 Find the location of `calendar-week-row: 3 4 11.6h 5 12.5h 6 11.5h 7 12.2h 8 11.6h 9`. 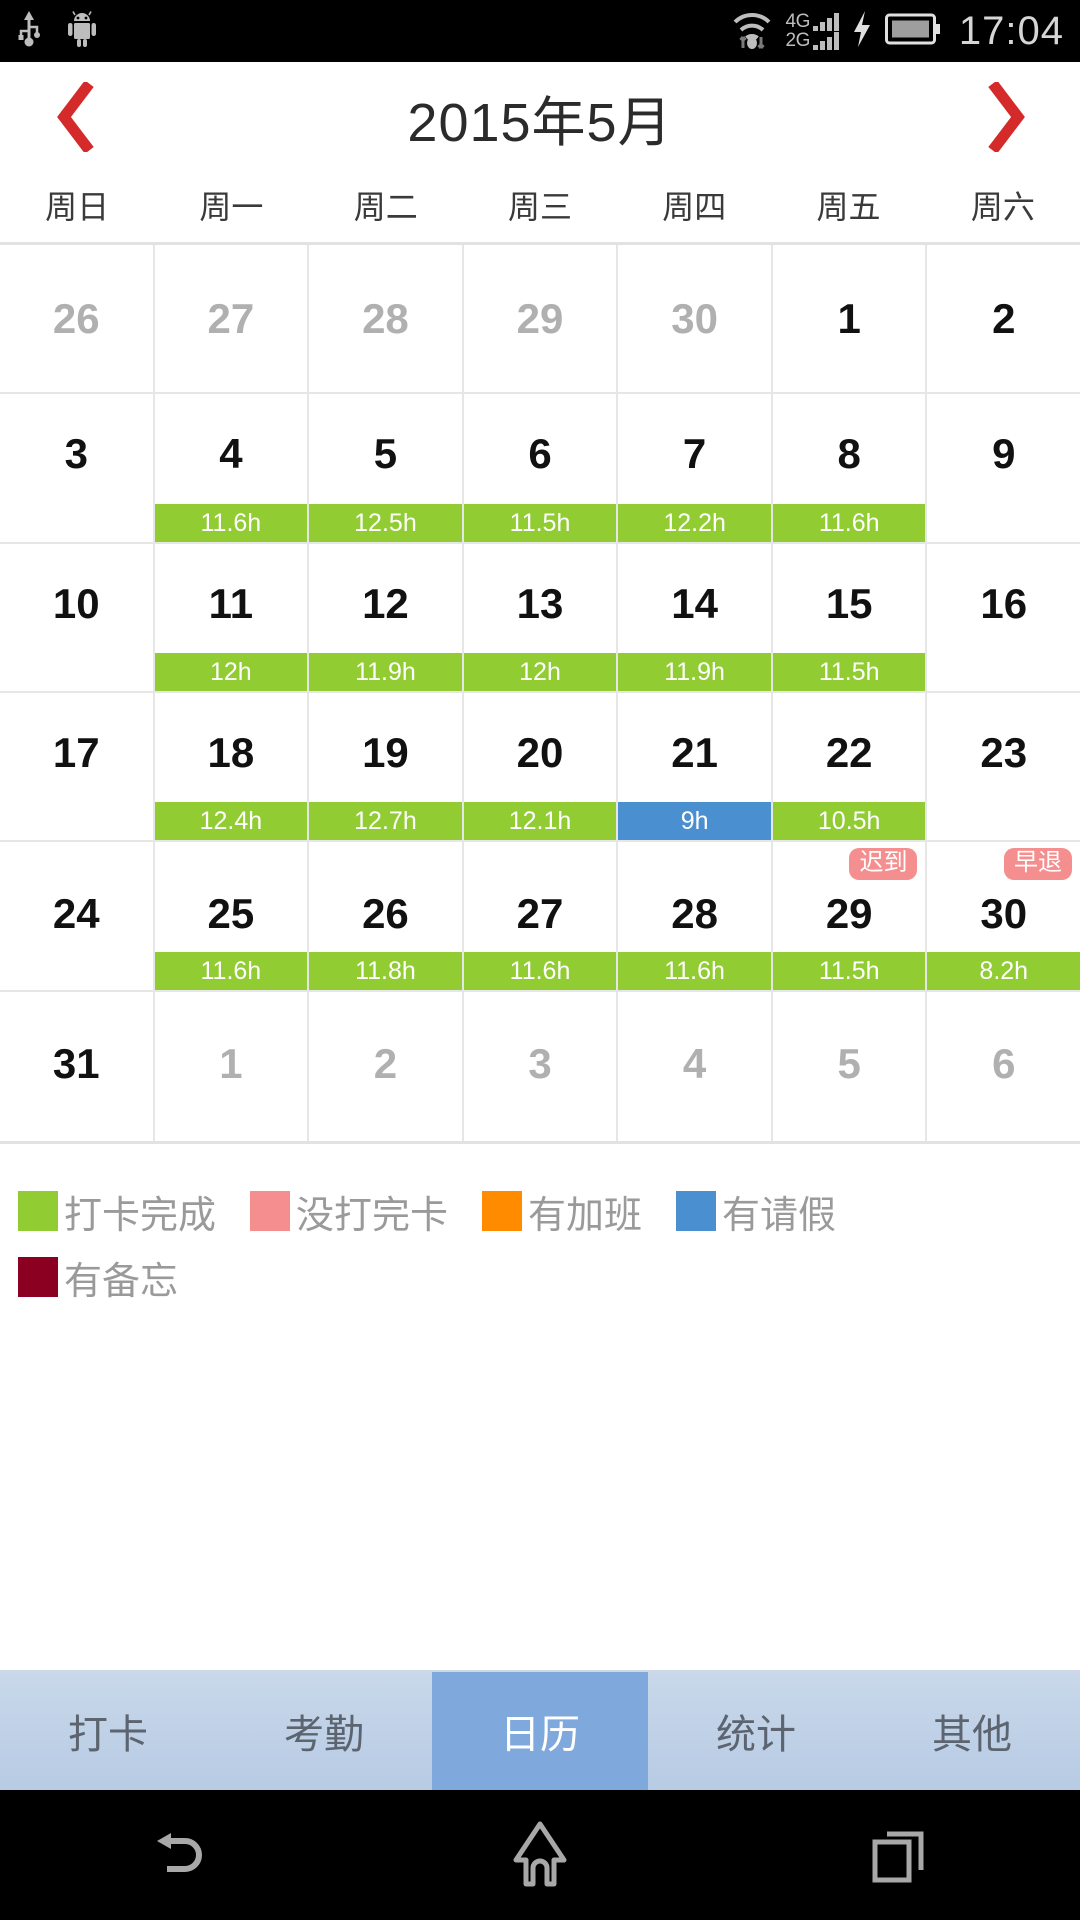

calendar-week-row: 3 4 11.6h 5 12.5h 6 11.5h 7 12.2h 8 11.6h 9 is located at coordinates (540, 469).